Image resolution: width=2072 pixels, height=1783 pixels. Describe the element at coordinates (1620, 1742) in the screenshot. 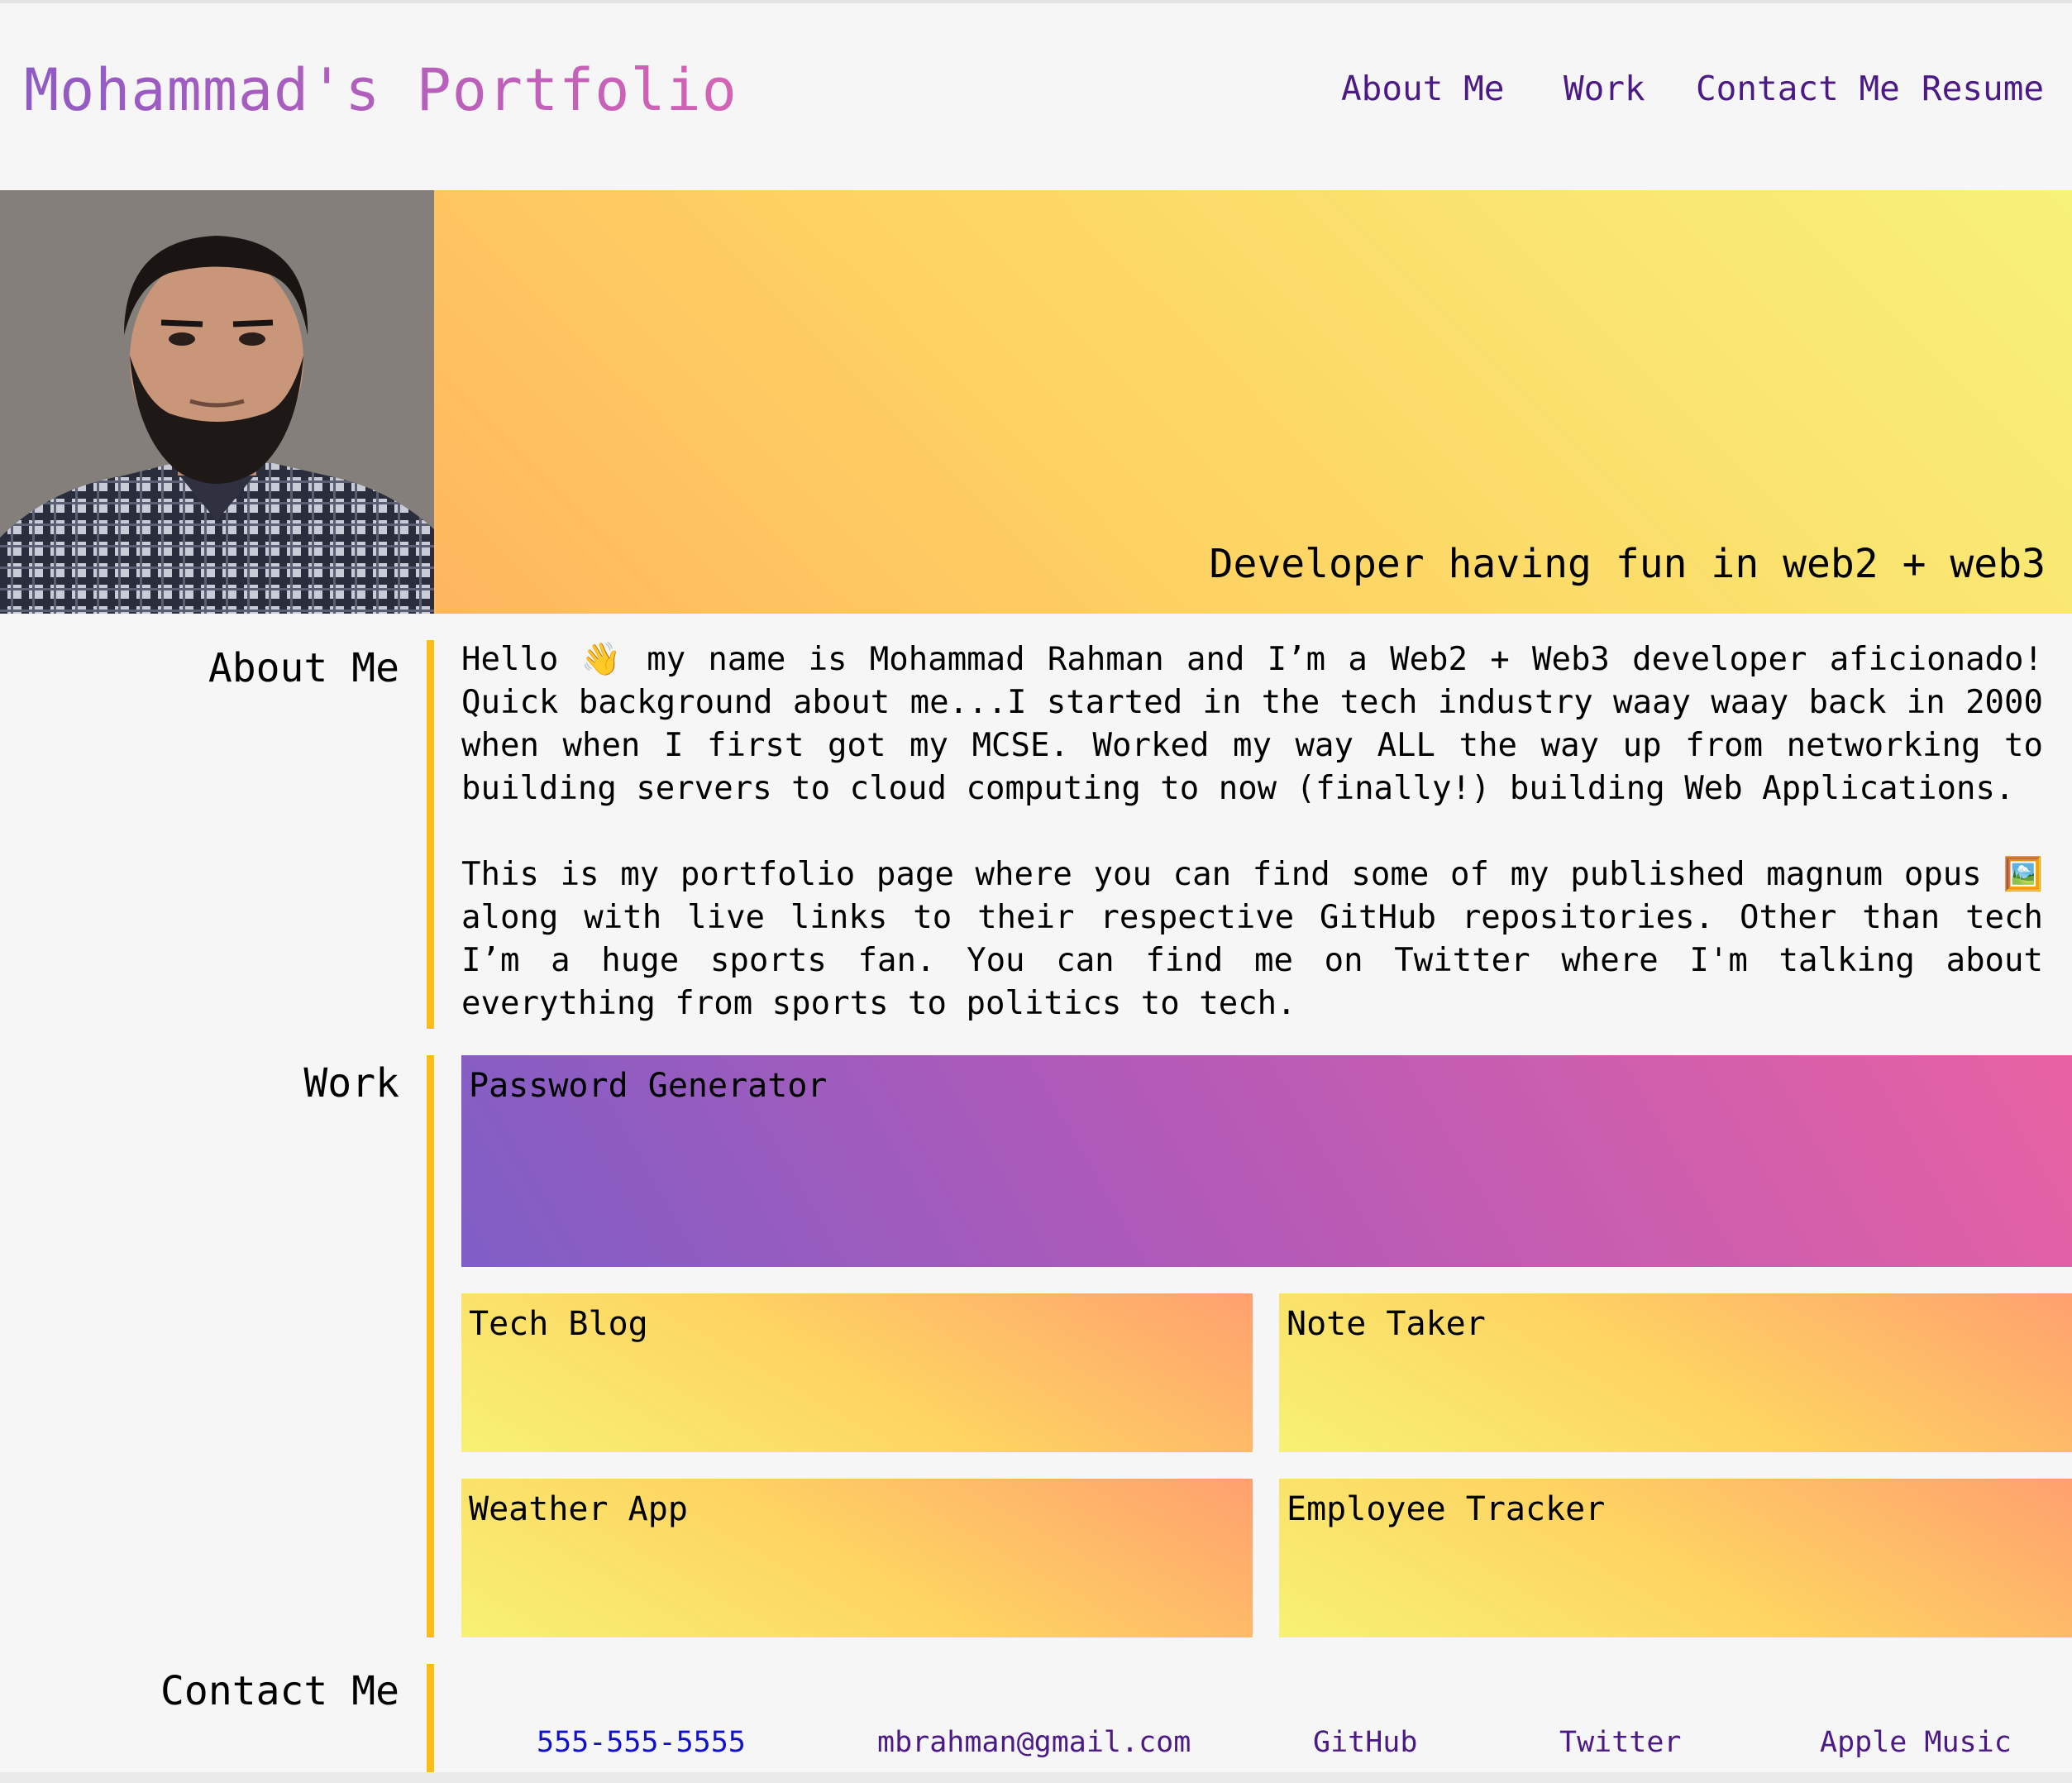

I see `contact-twitter-link: Twitter` at that location.